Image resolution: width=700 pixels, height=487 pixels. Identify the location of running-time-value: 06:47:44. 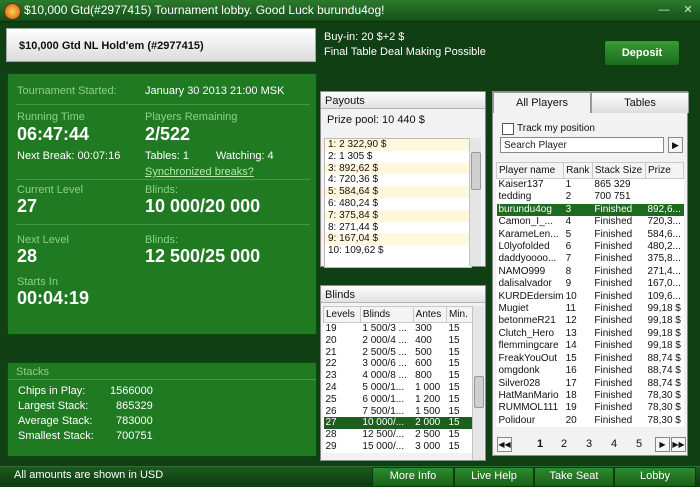
(53, 134).